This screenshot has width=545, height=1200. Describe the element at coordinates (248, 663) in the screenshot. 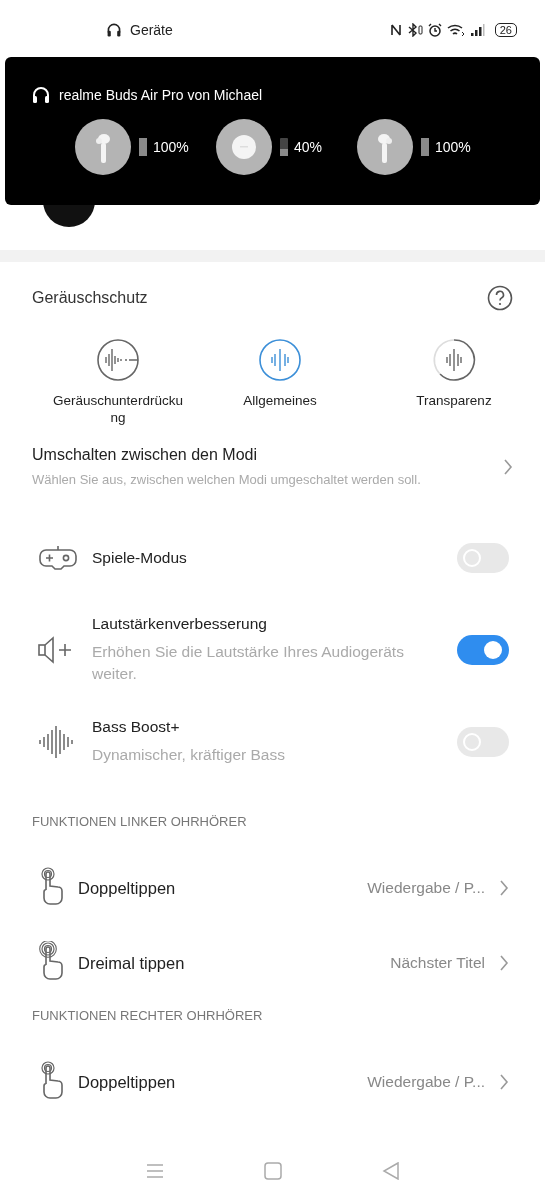

I see `setting-description: Erhöhen Sie die Lautstärke Ihres Audiogeräts weiter.` at that location.